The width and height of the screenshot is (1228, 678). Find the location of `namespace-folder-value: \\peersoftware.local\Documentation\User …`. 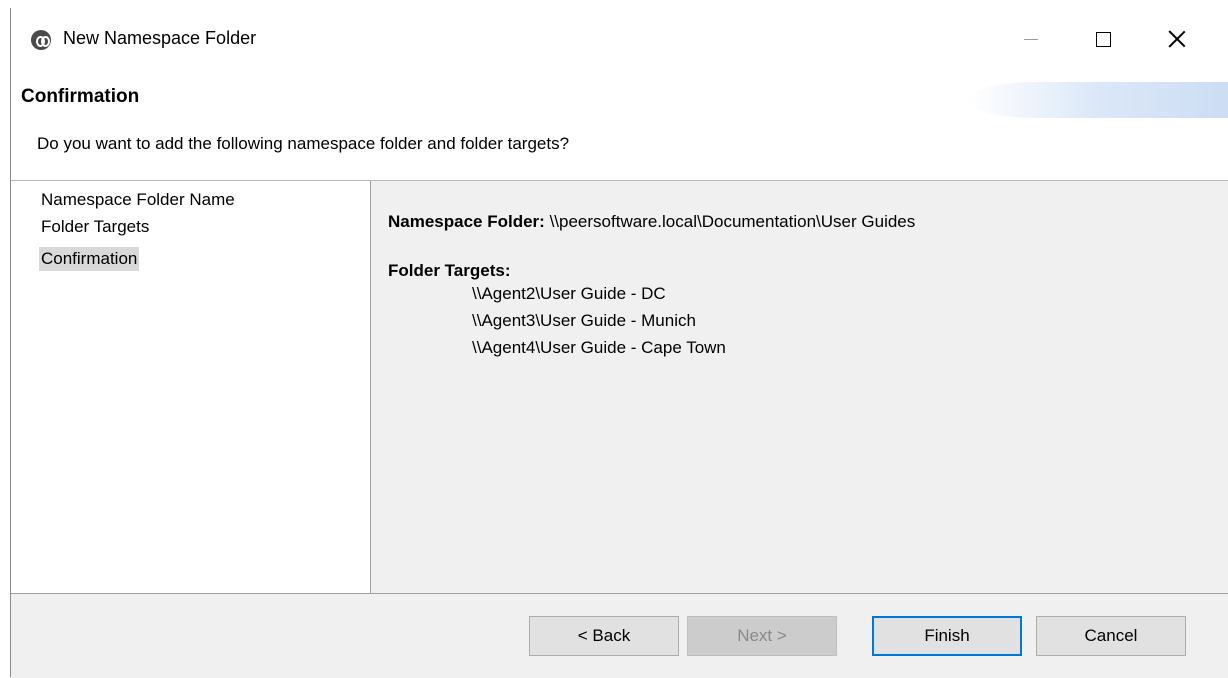

namespace-folder-value: \\peersoftware.local\Documentation\User … is located at coordinates (732, 221).